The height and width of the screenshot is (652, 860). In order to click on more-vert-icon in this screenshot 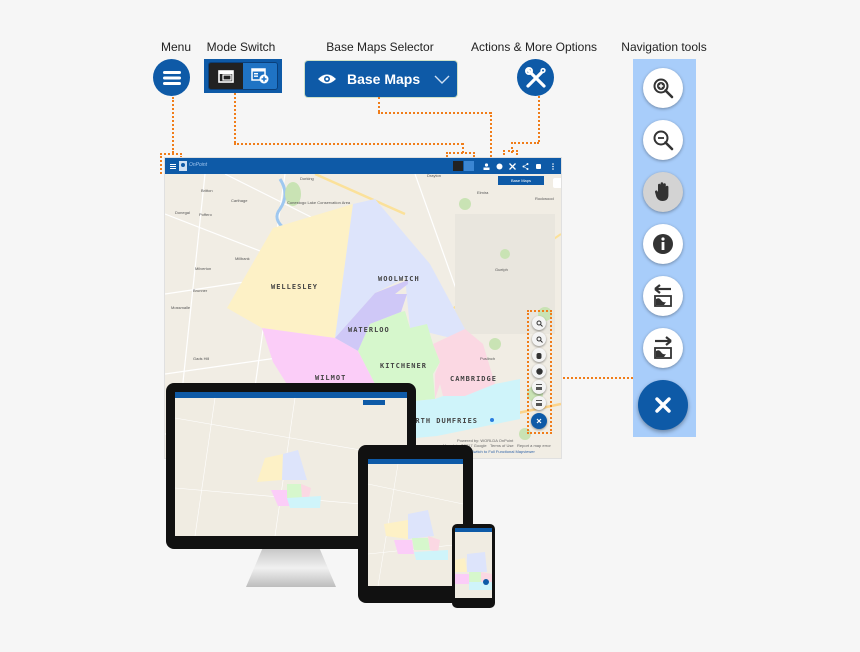, I will do `click(553, 166)`.